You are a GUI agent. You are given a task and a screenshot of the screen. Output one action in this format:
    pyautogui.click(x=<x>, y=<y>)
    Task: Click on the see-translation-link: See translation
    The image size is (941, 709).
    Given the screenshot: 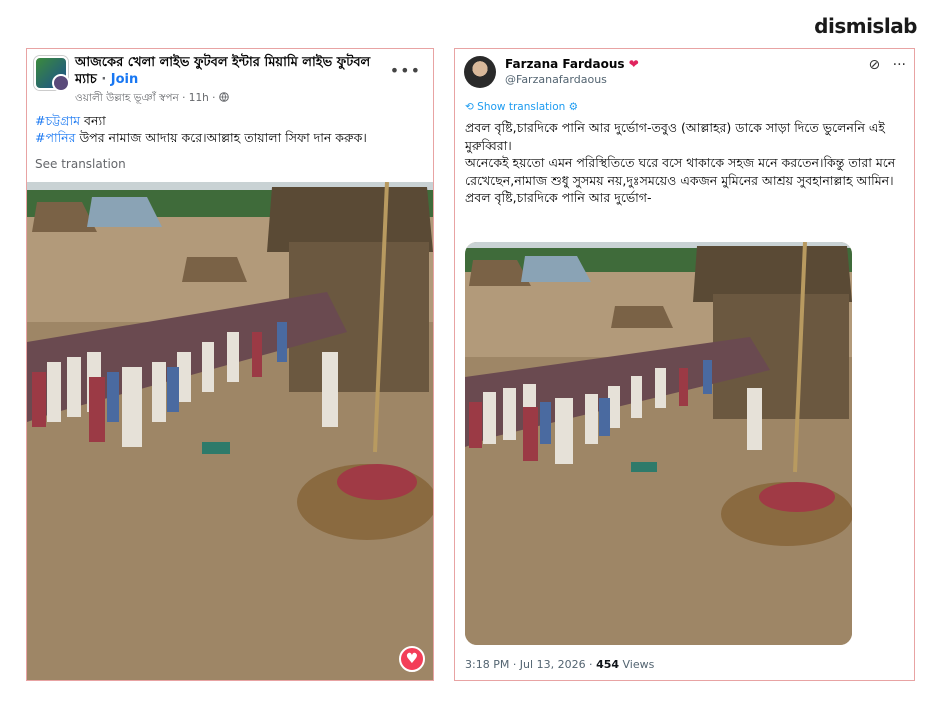 What is the action you would take?
    pyautogui.click(x=80, y=164)
    